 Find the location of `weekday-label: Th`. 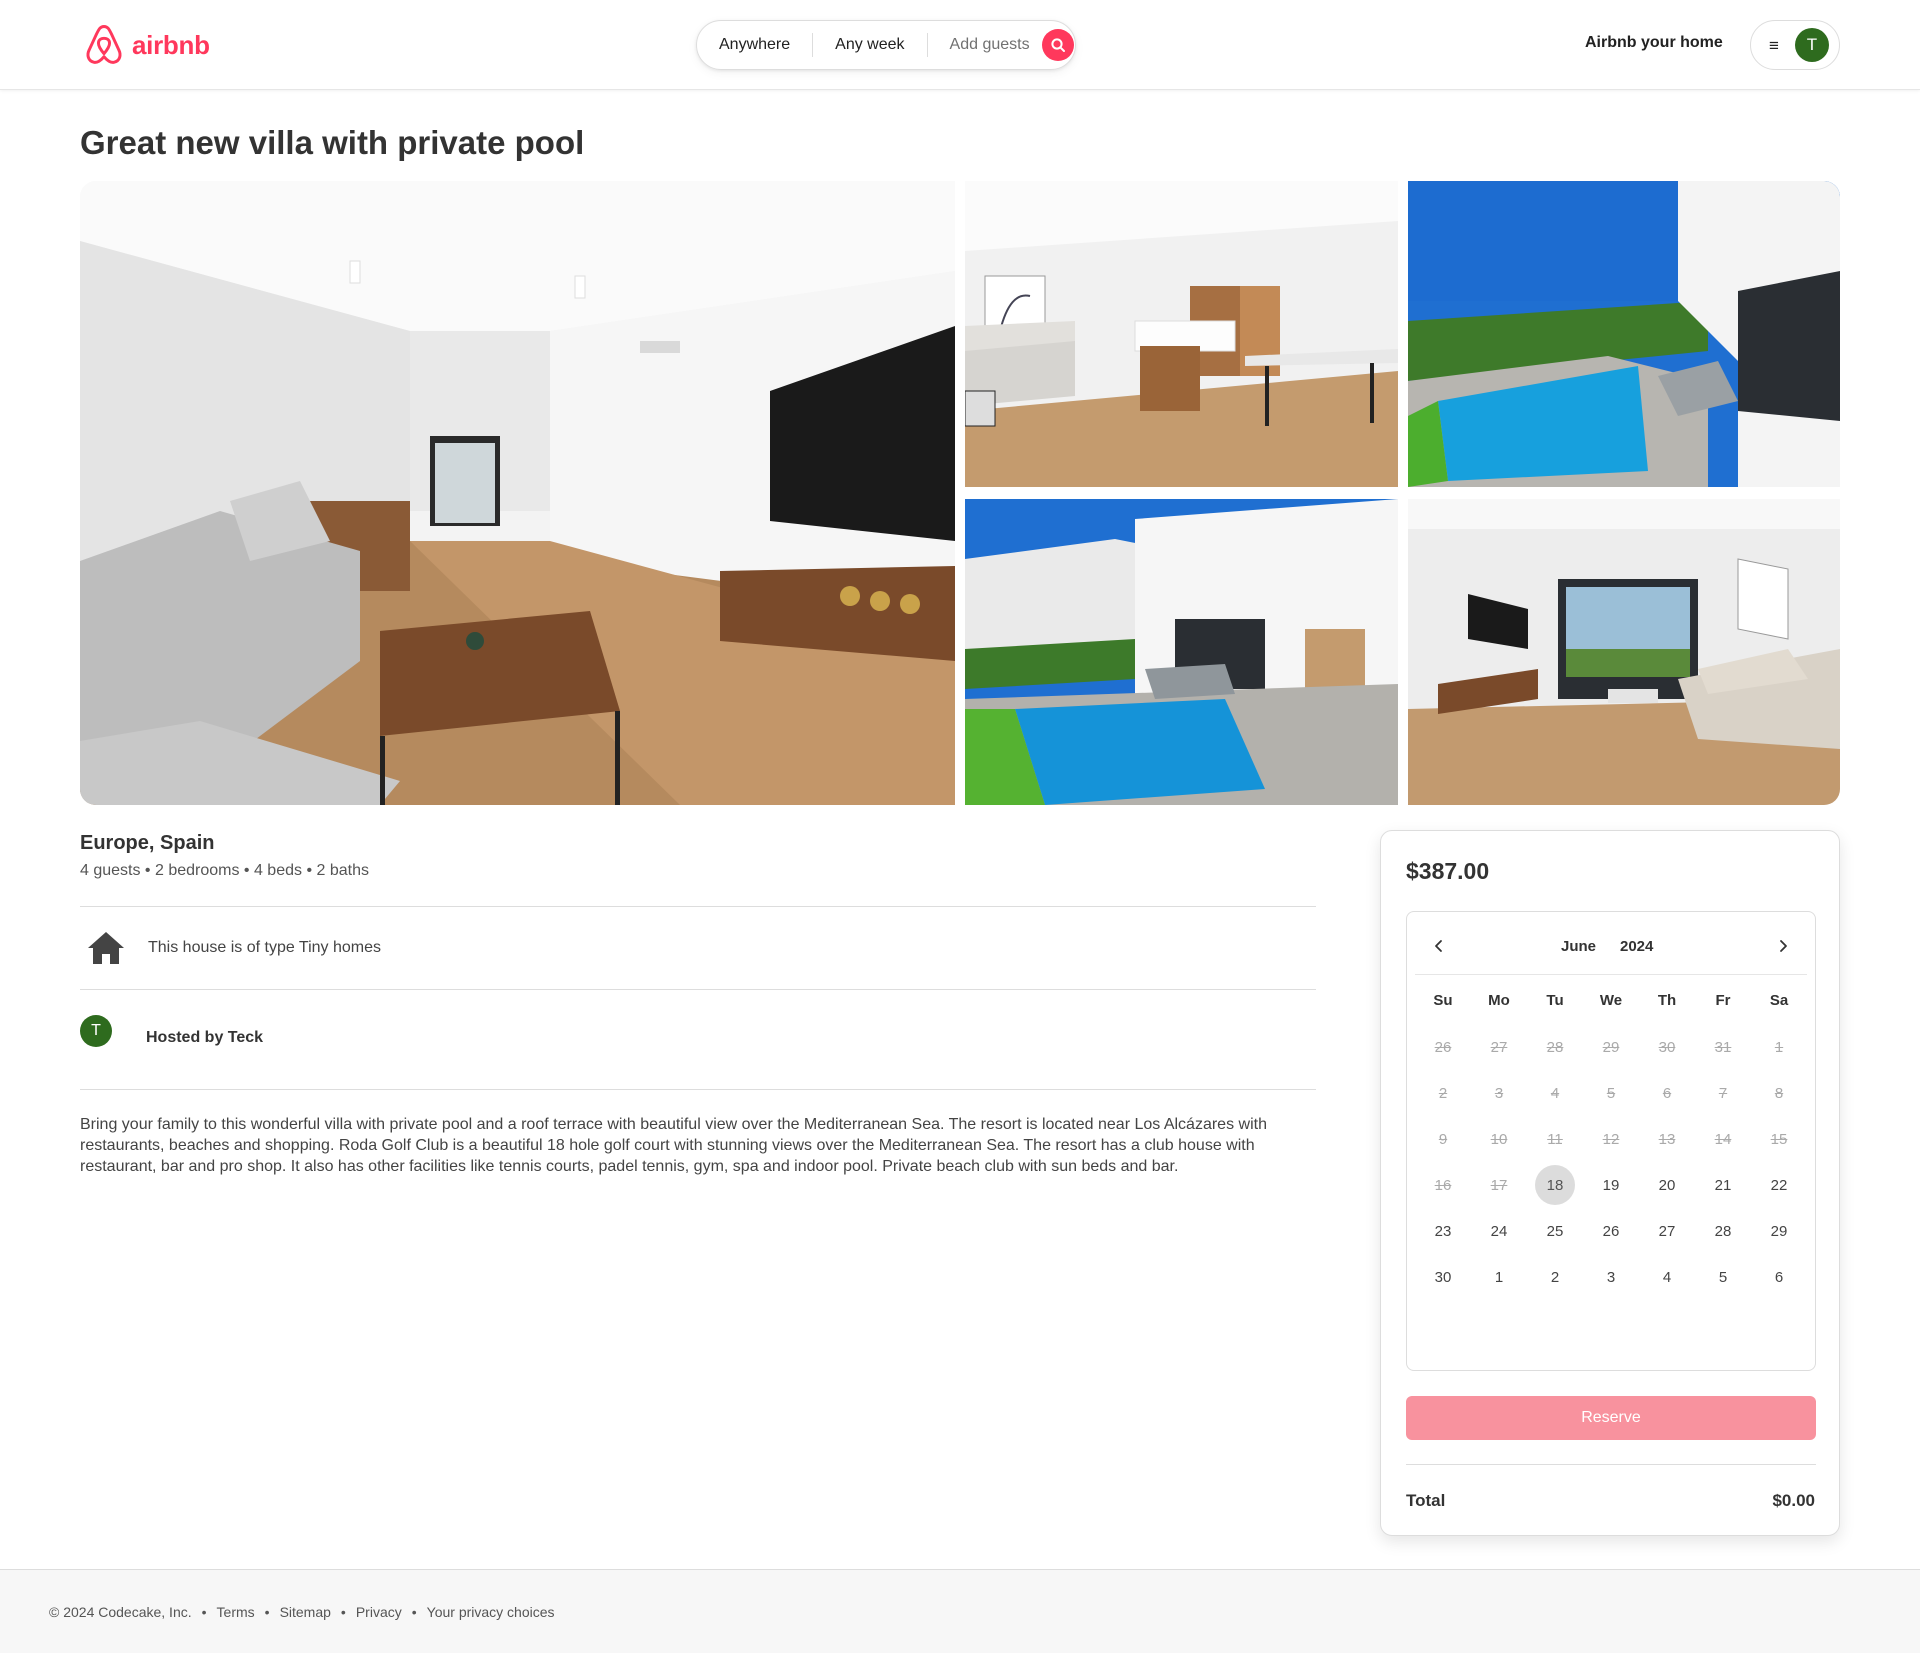

weekday-label: Th is located at coordinates (1667, 1000).